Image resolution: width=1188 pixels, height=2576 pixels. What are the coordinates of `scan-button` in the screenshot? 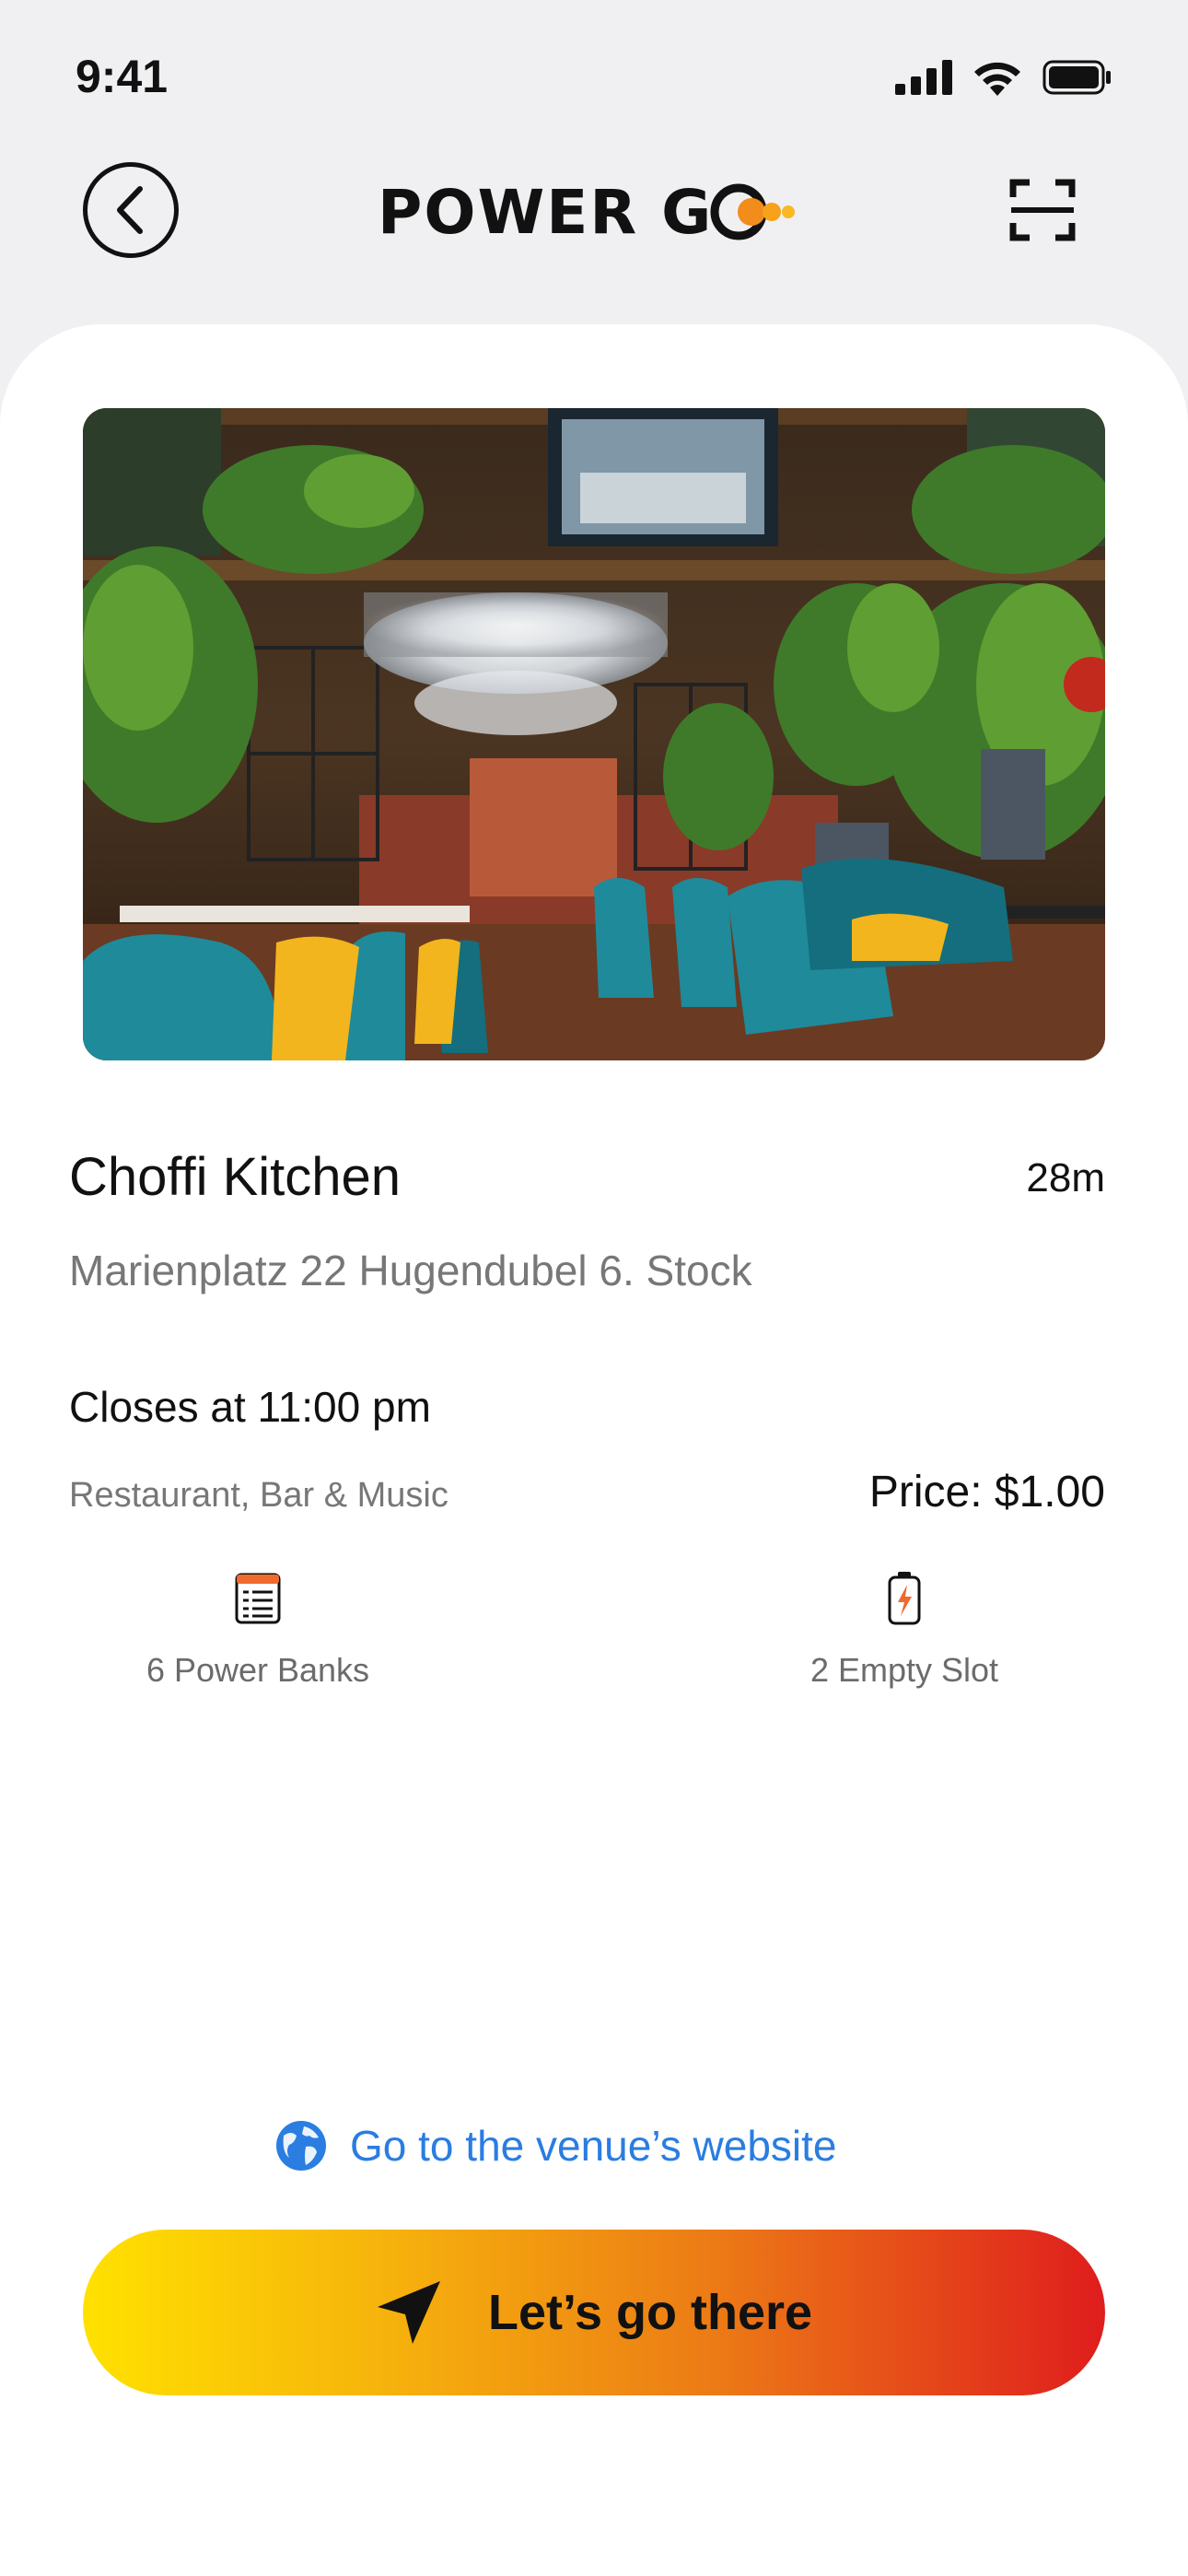 It's located at (1042, 210).